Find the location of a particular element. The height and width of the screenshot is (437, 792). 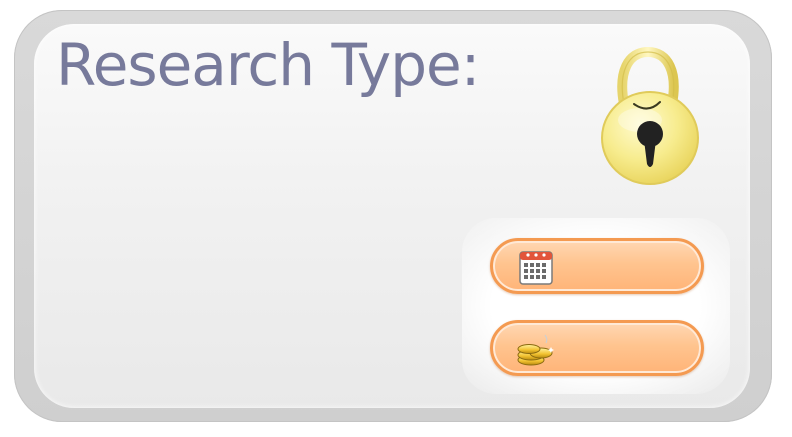

coins-button is located at coordinates (597, 348).